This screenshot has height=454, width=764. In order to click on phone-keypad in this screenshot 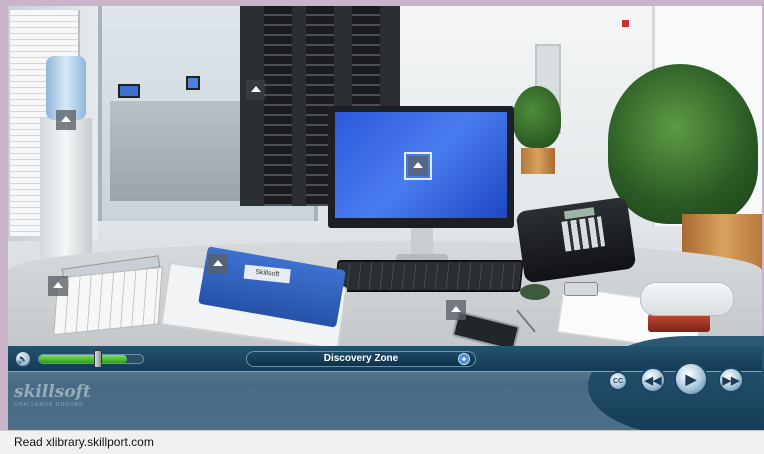, I will do `click(583, 234)`.